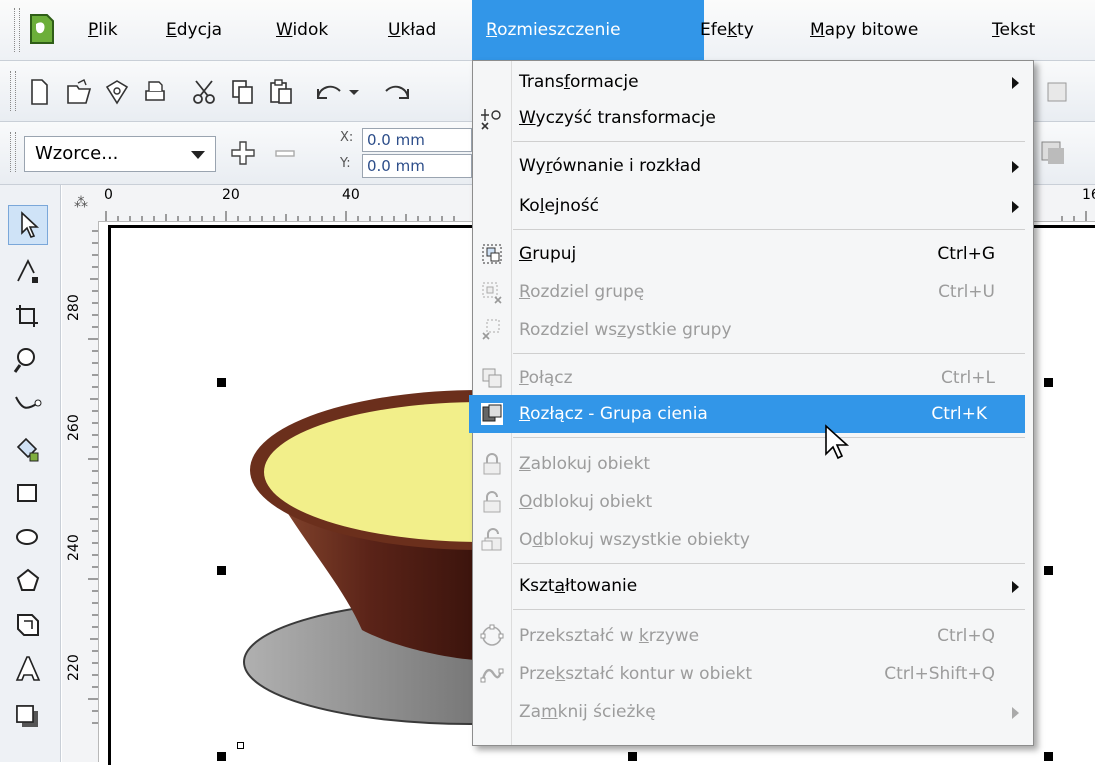 The image size is (1095, 765). I want to click on menu-item-przeksztalc-kontur-w-obiekt: Przekształć kontur w obiekt Ctrl+Shift+Q, so click(753, 674).